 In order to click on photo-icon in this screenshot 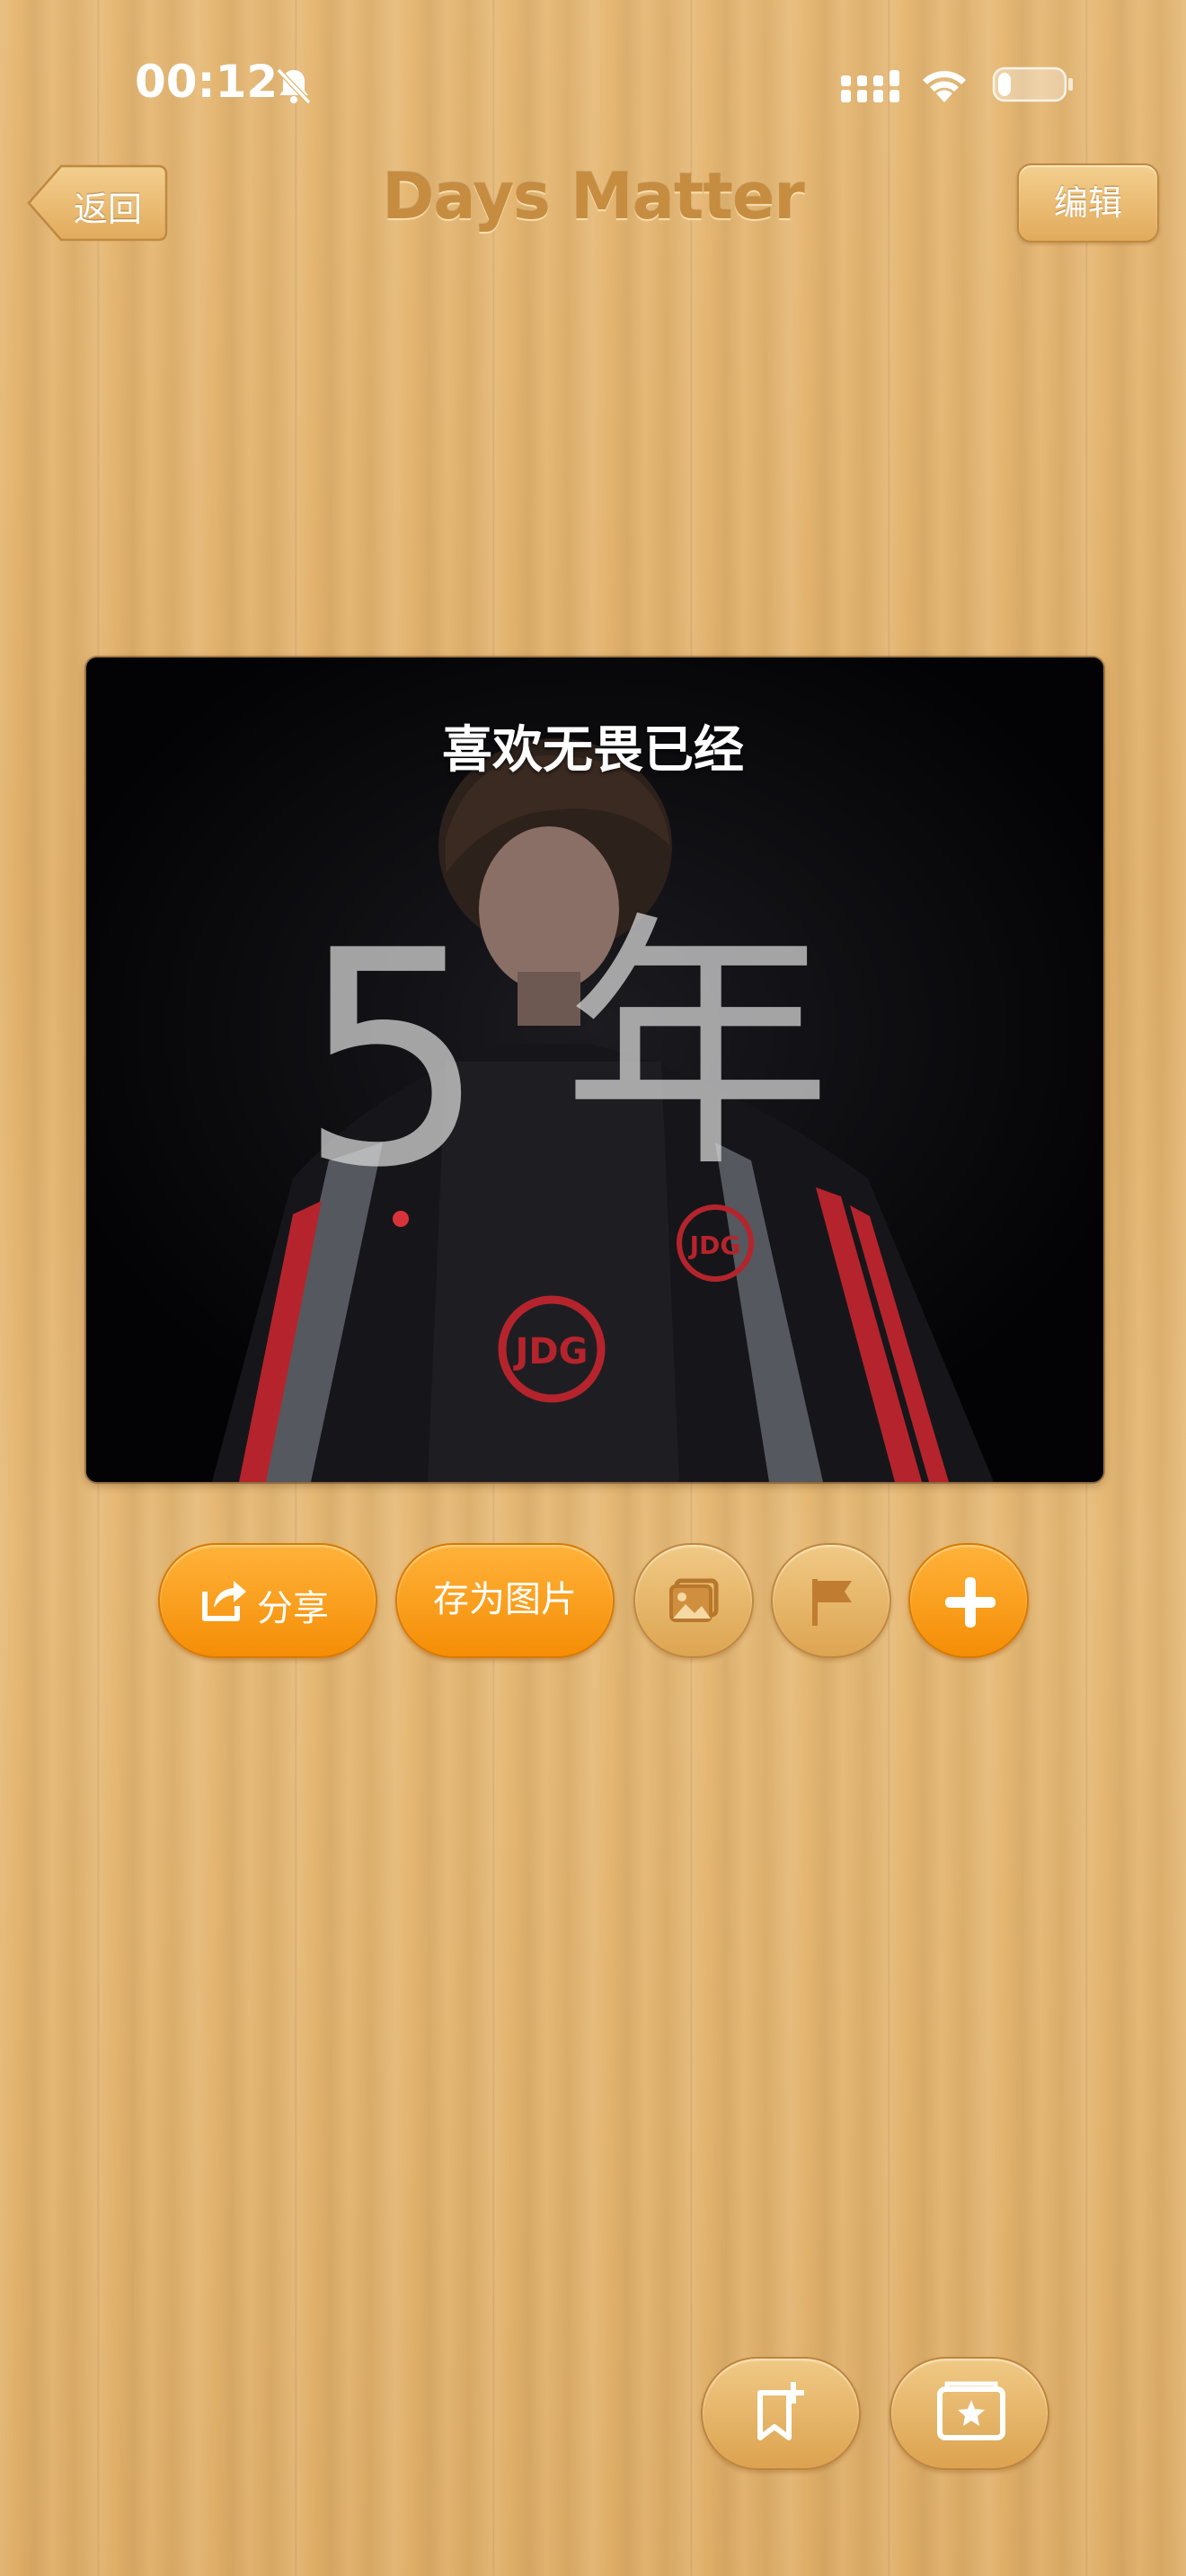, I will do `click(694, 1600)`.